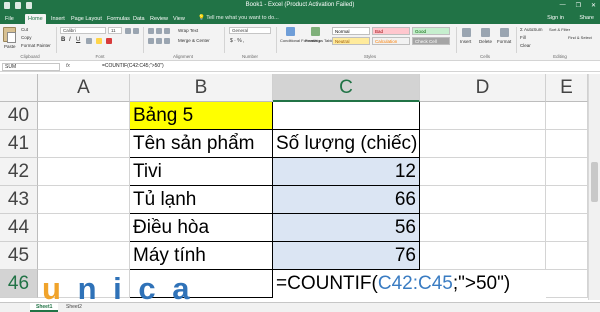  Describe the element at coordinates (84, 228) in the screenshot. I see `cell-a44` at that location.